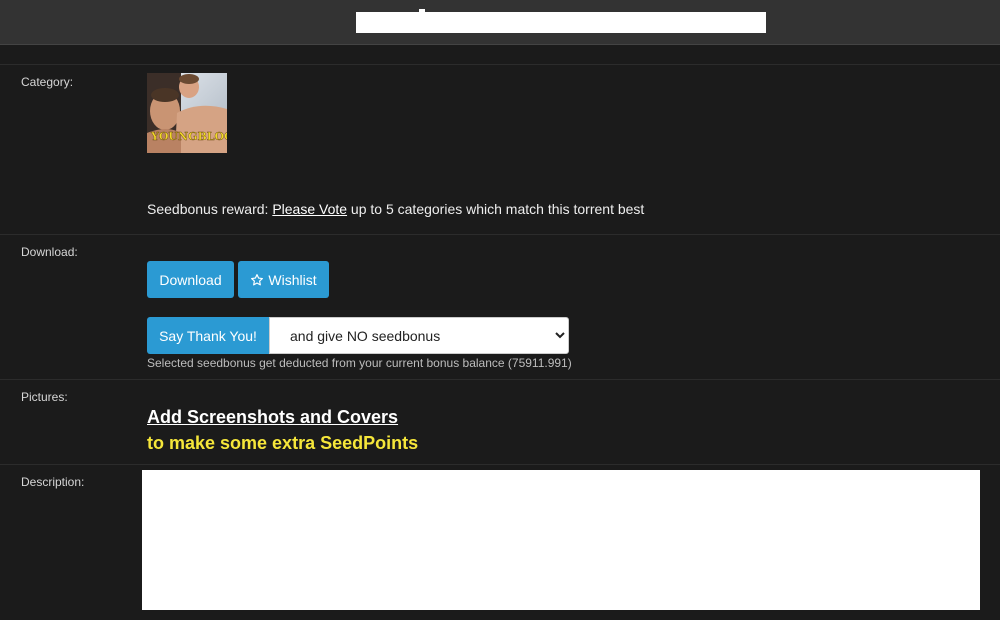  What do you see at coordinates (188, 136) in the screenshot?
I see `youngblood-wordmark: YOUNGBLOOD` at bounding box center [188, 136].